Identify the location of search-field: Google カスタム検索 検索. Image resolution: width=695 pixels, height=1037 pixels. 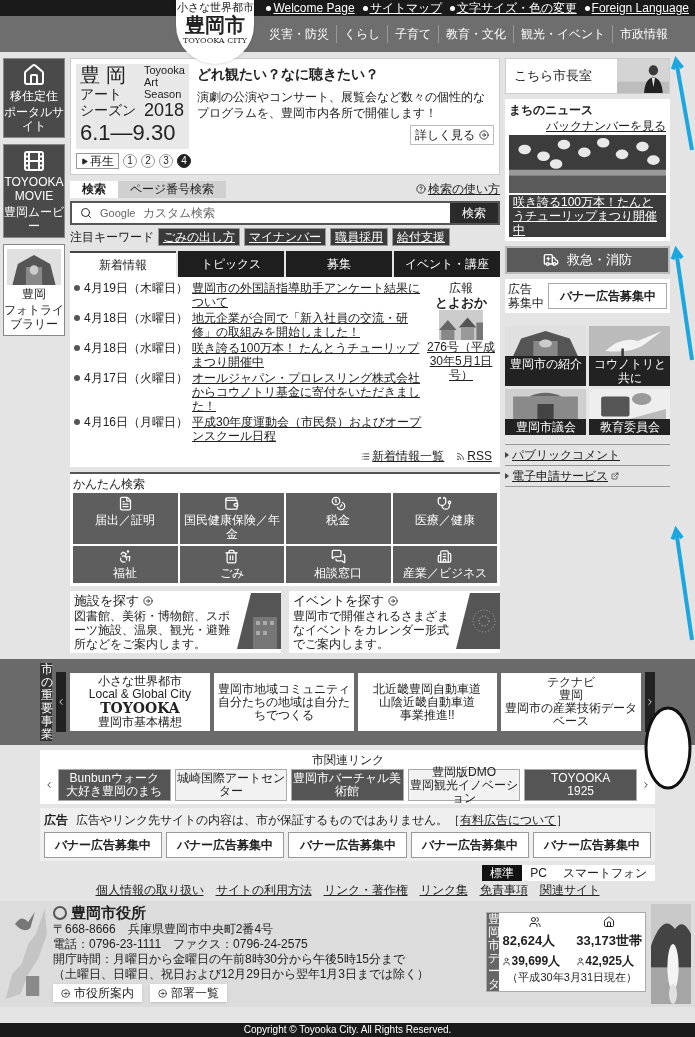
(285, 213).